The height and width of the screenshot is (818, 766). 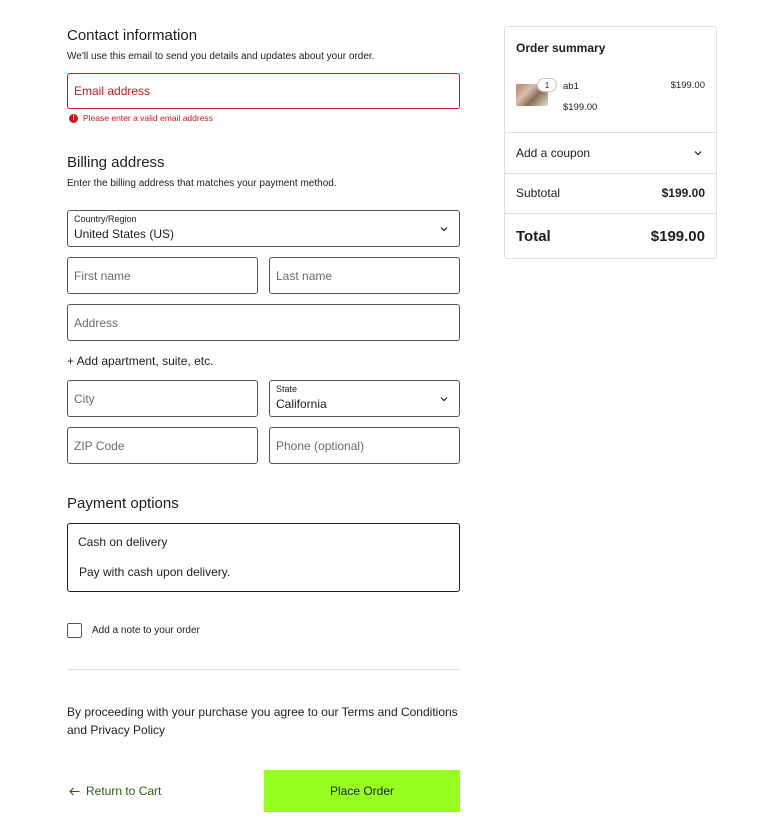 What do you see at coordinates (105, 219) in the screenshot?
I see `country-label: Country/Region` at bounding box center [105, 219].